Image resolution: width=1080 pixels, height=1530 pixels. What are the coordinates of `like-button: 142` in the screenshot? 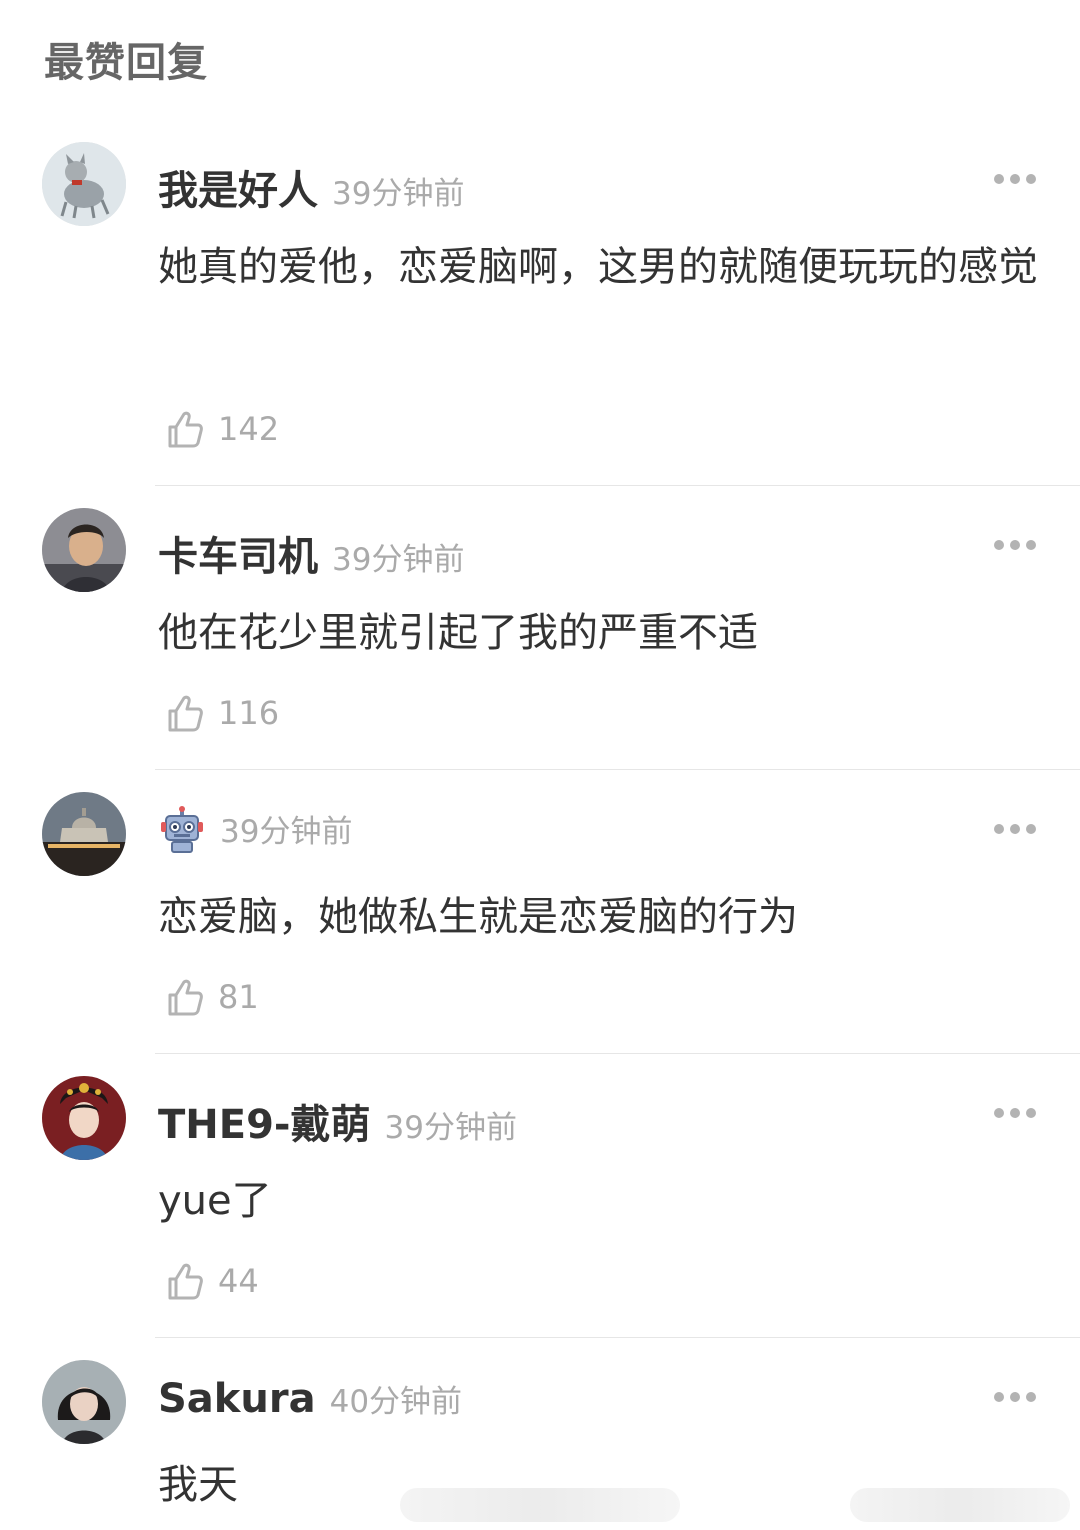 It's located at (220, 429).